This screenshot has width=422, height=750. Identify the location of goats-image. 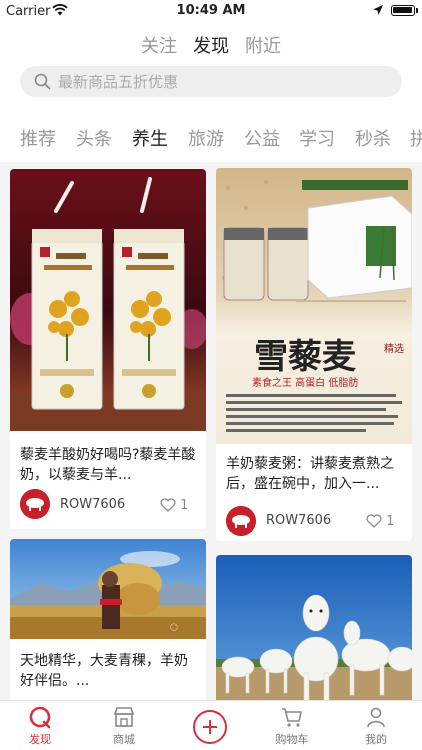
(314, 627).